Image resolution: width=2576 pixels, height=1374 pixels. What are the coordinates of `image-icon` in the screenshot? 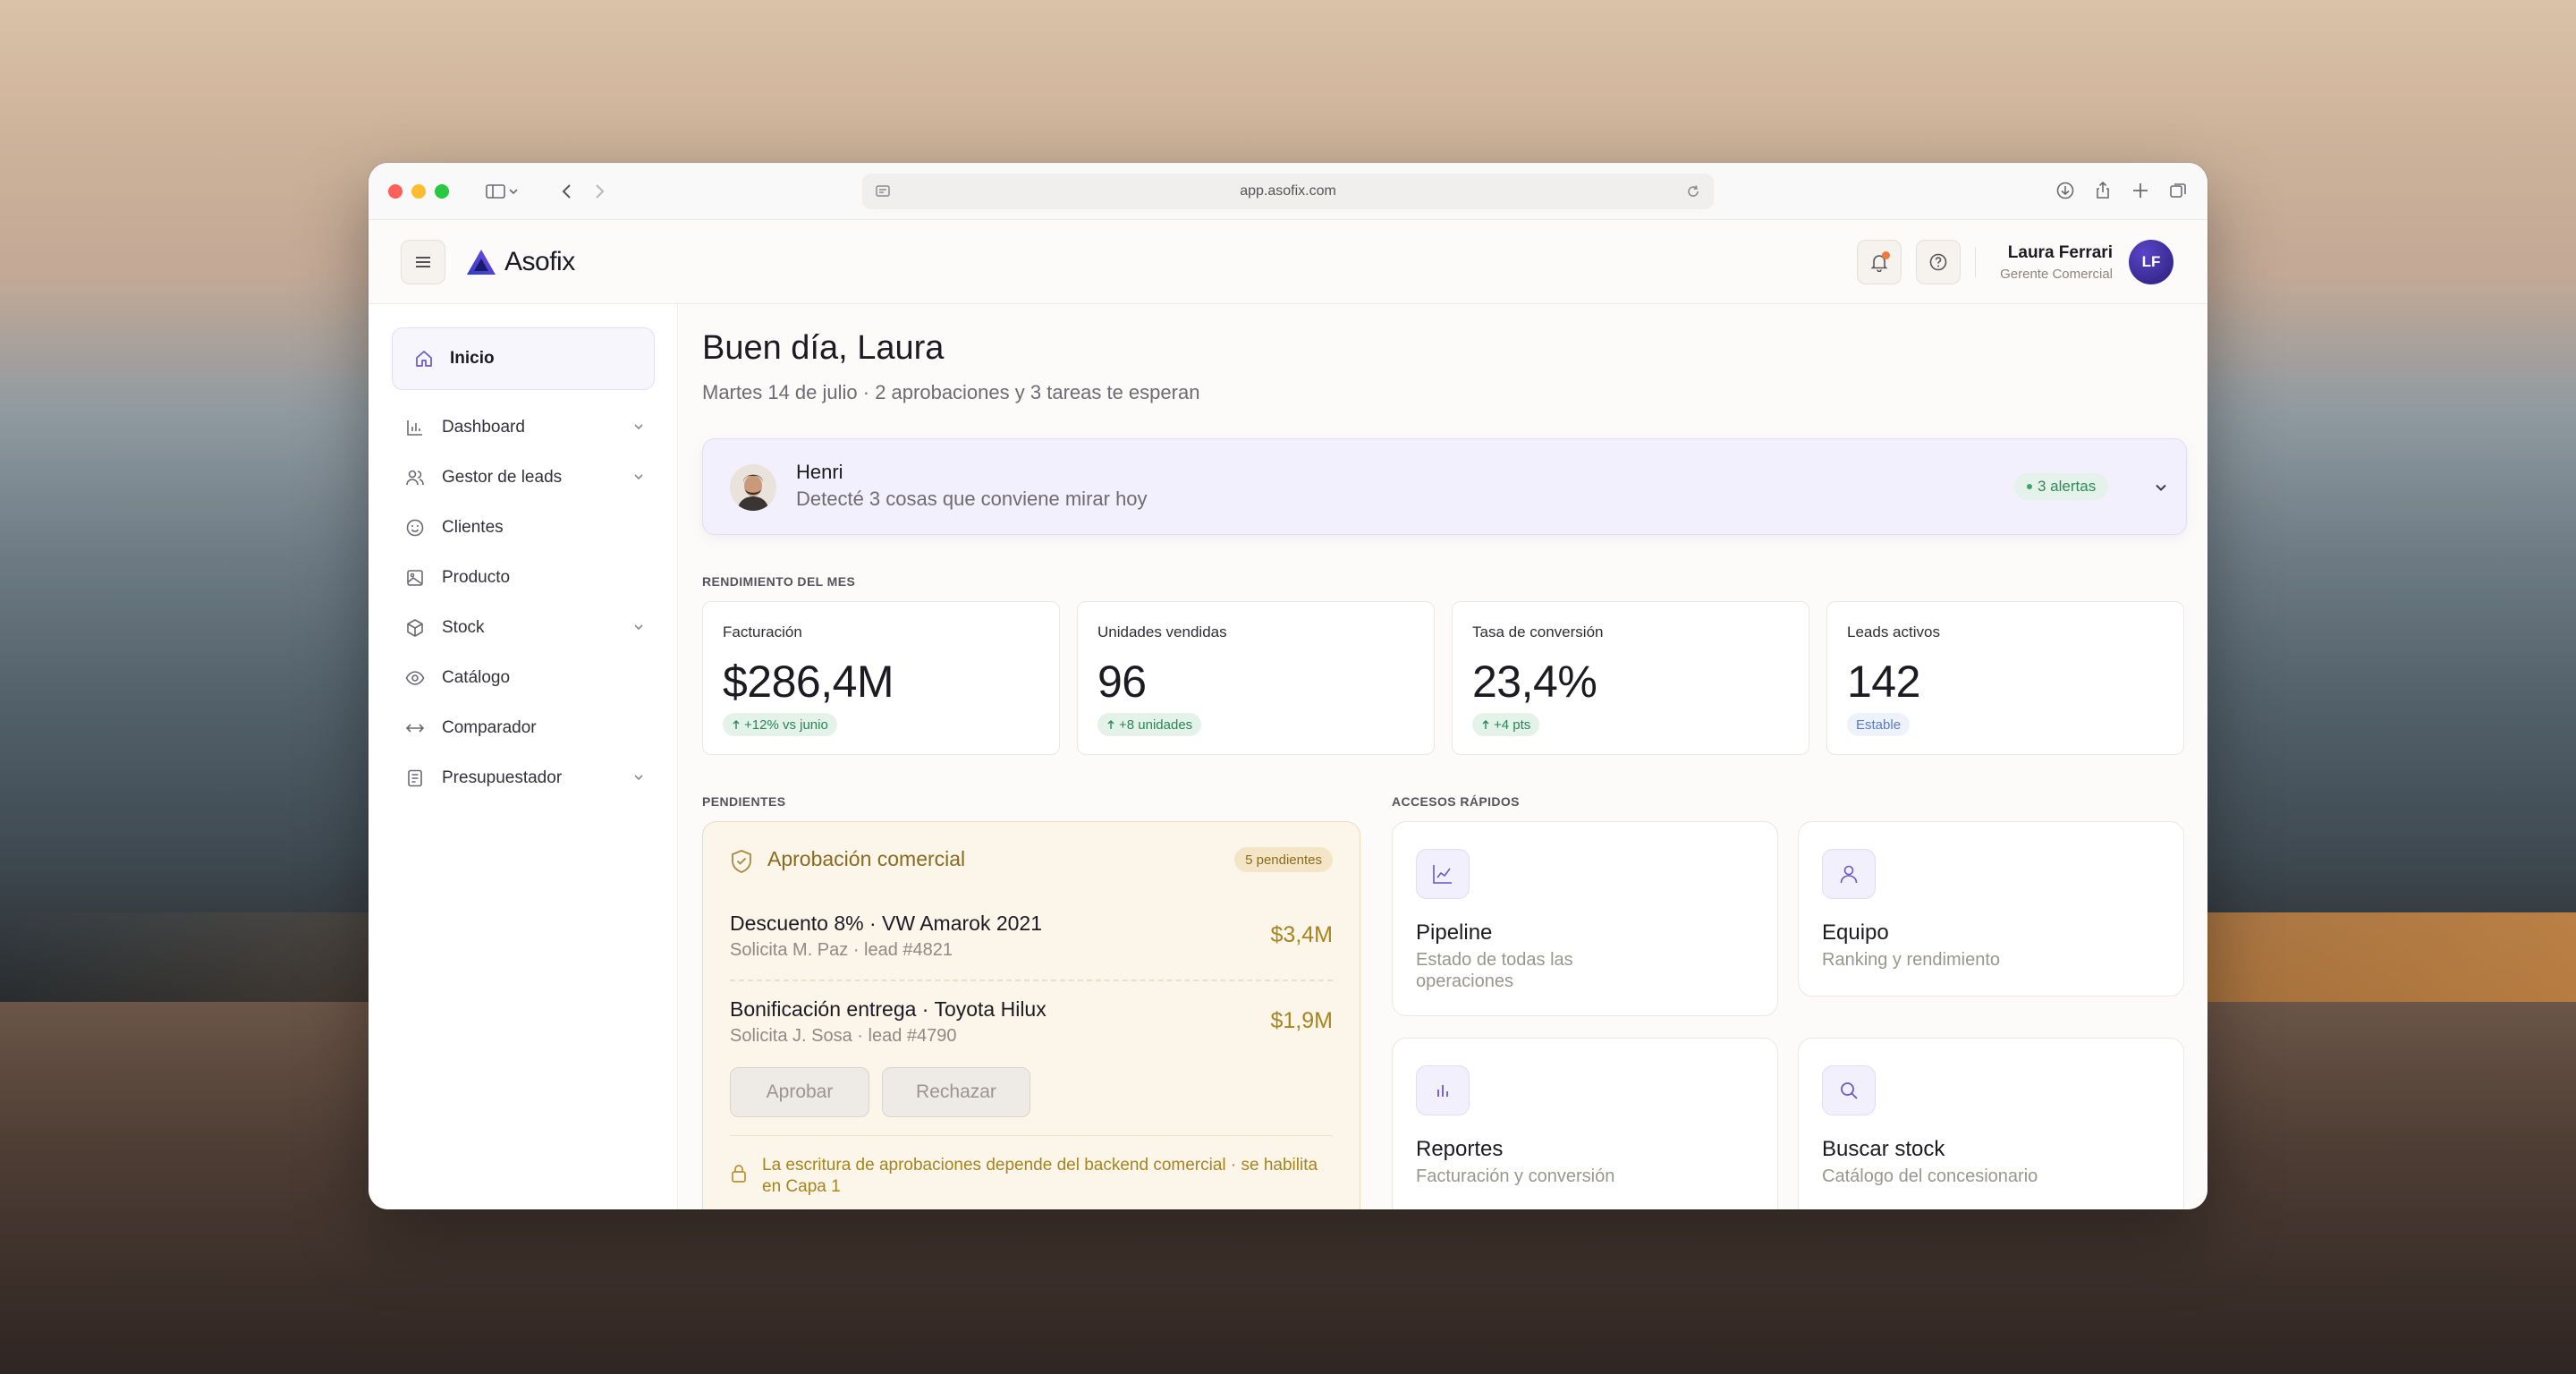 It's located at (415, 578).